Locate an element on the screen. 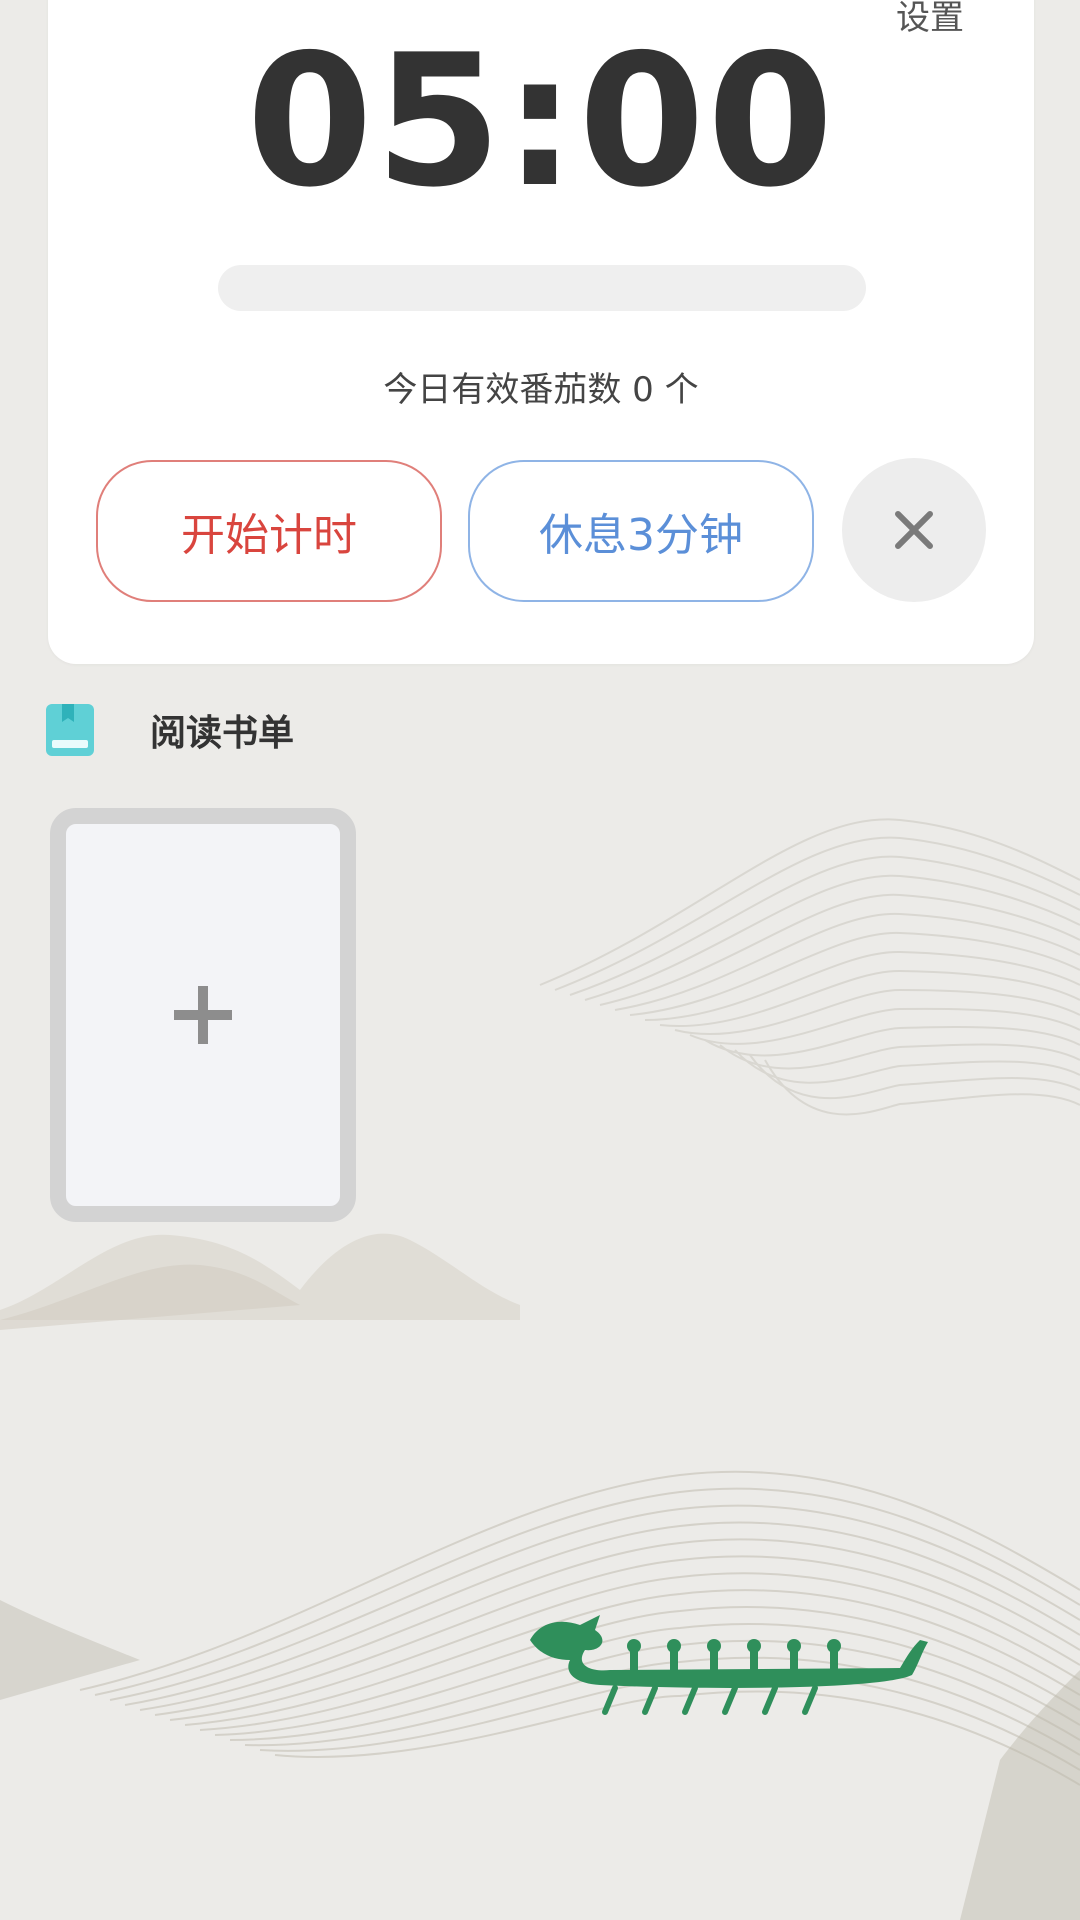 Image resolution: width=1080 pixels, height=1920 pixels. rest-3min-button: 休息3分钟 is located at coordinates (641, 531).